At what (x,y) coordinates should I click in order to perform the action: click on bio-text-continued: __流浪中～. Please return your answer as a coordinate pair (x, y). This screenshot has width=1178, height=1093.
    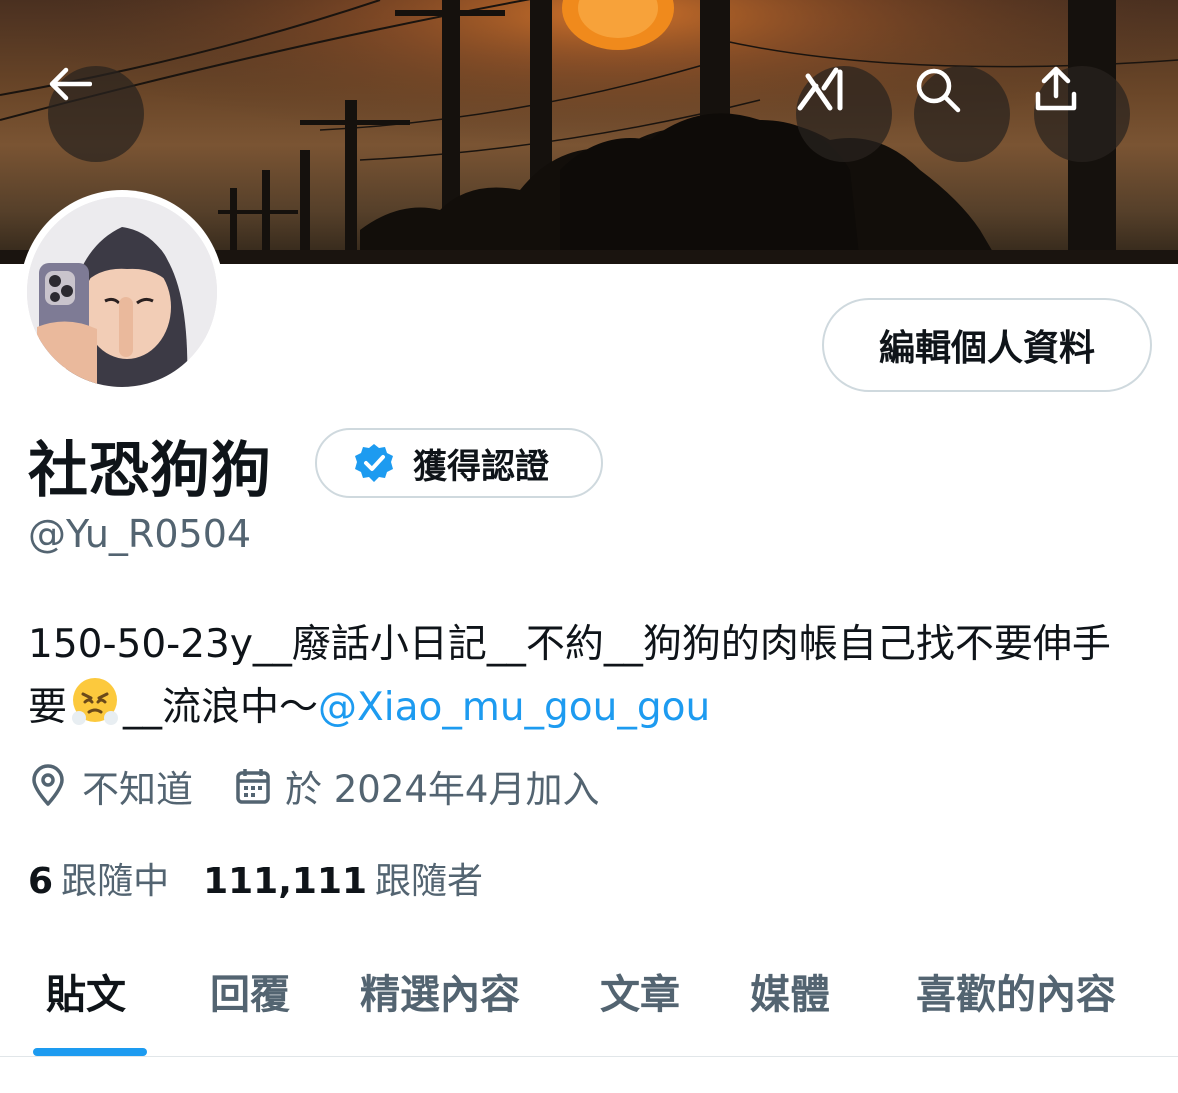
    Looking at the image, I should click on (221, 707).